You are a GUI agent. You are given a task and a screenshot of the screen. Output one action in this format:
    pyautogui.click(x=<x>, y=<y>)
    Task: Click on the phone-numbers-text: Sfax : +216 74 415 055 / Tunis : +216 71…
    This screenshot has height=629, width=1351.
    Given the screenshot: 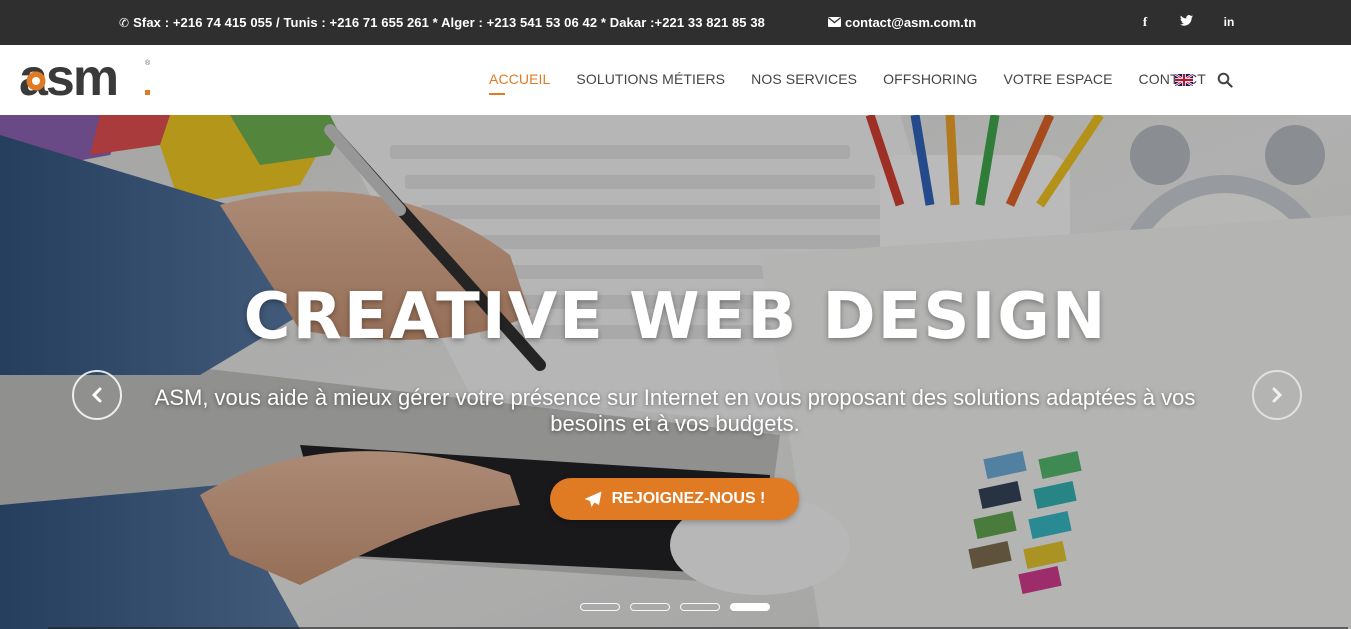 What is the action you would take?
    pyautogui.click(x=449, y=22)
    